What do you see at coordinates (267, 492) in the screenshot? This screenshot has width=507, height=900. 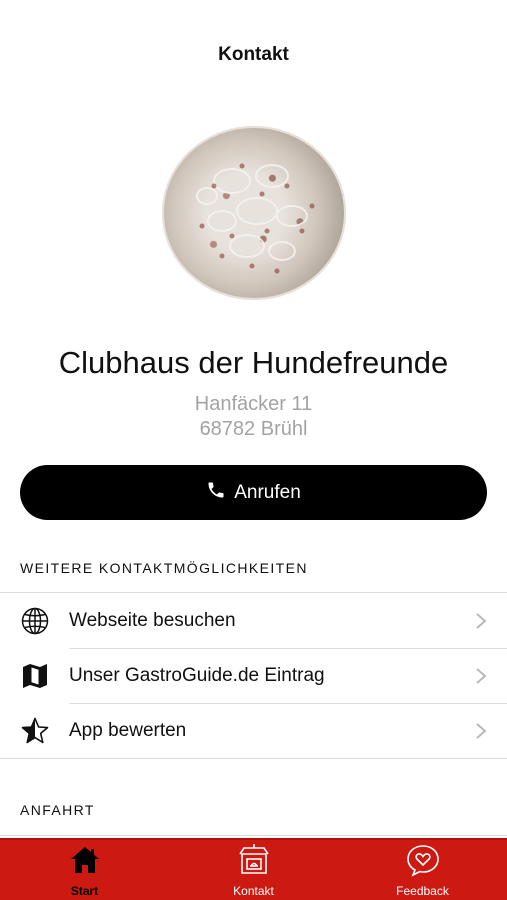 I see `call-button-label: Anrufen` at bounding box center [267, 492].